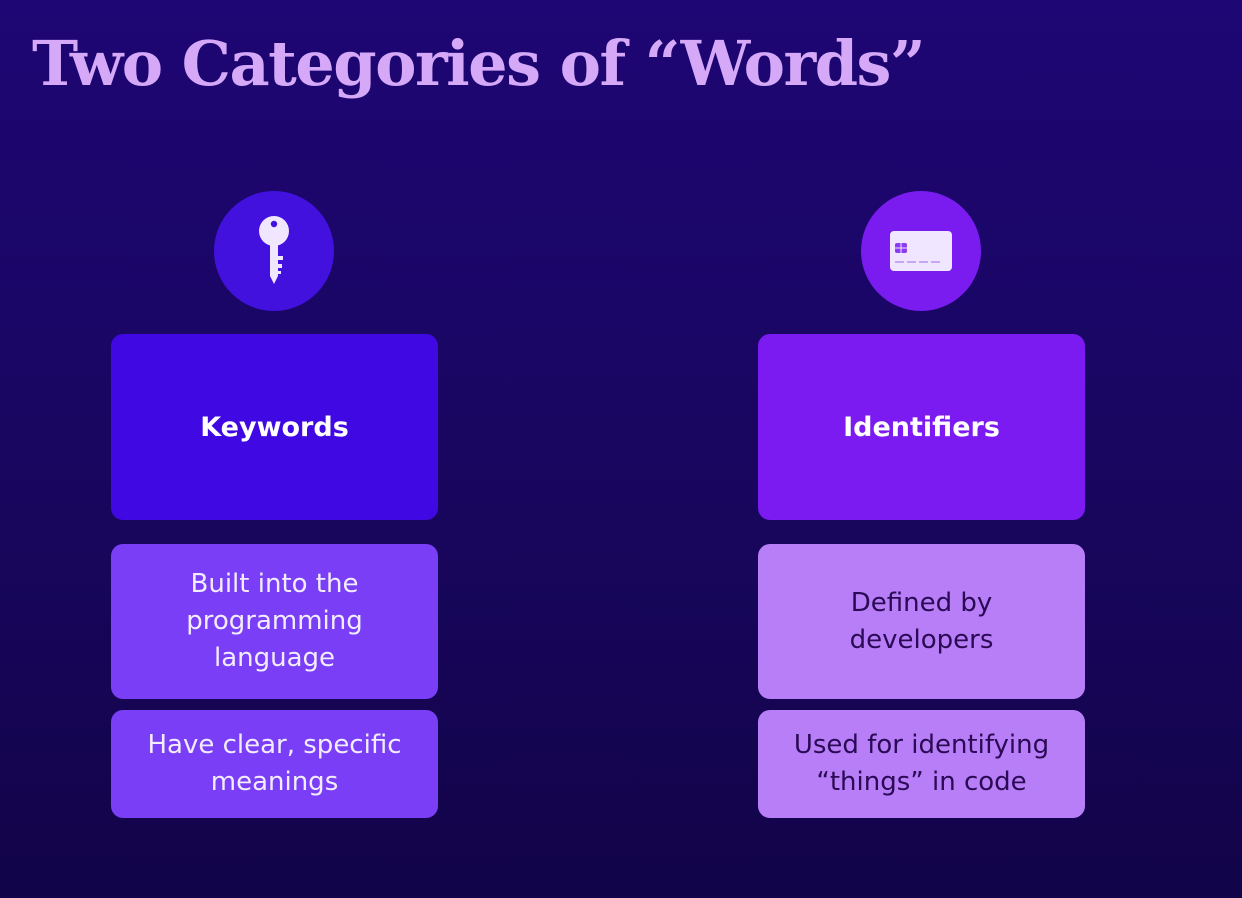  I want to click on key-icon, so click(274, 250).